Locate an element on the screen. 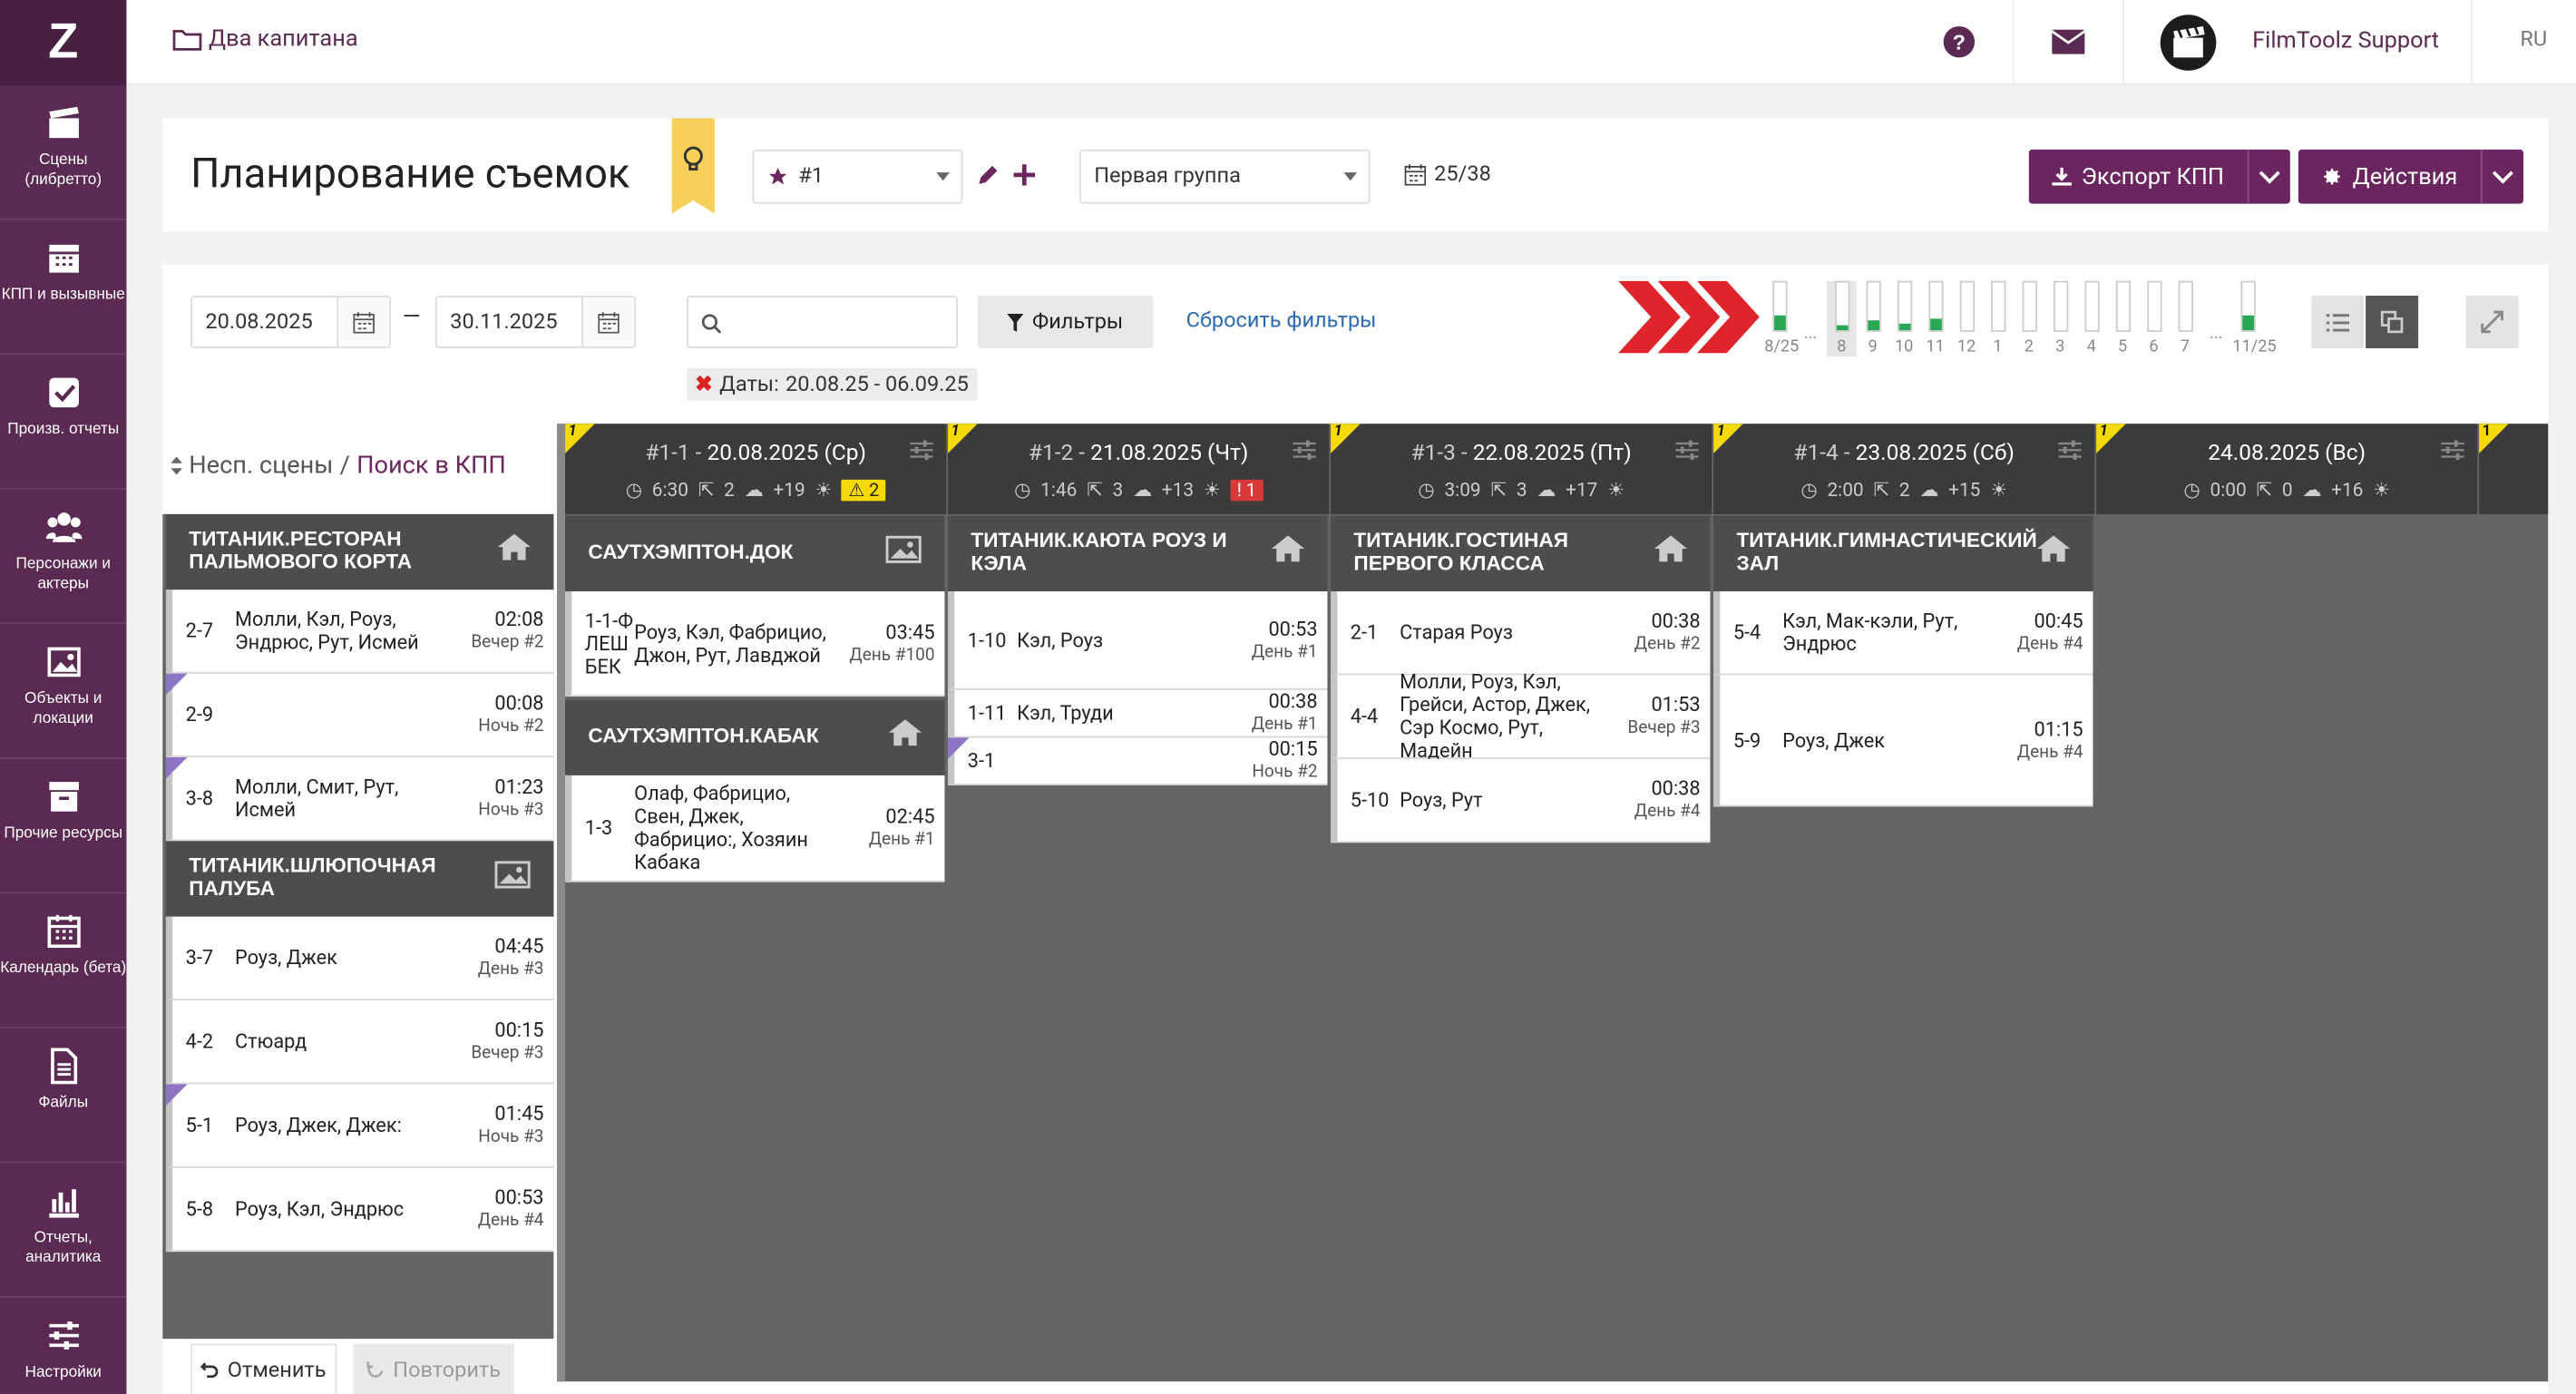 This screenshot has height=1394, width=2576. version-value: #1 is located at coordinates (811, 177).